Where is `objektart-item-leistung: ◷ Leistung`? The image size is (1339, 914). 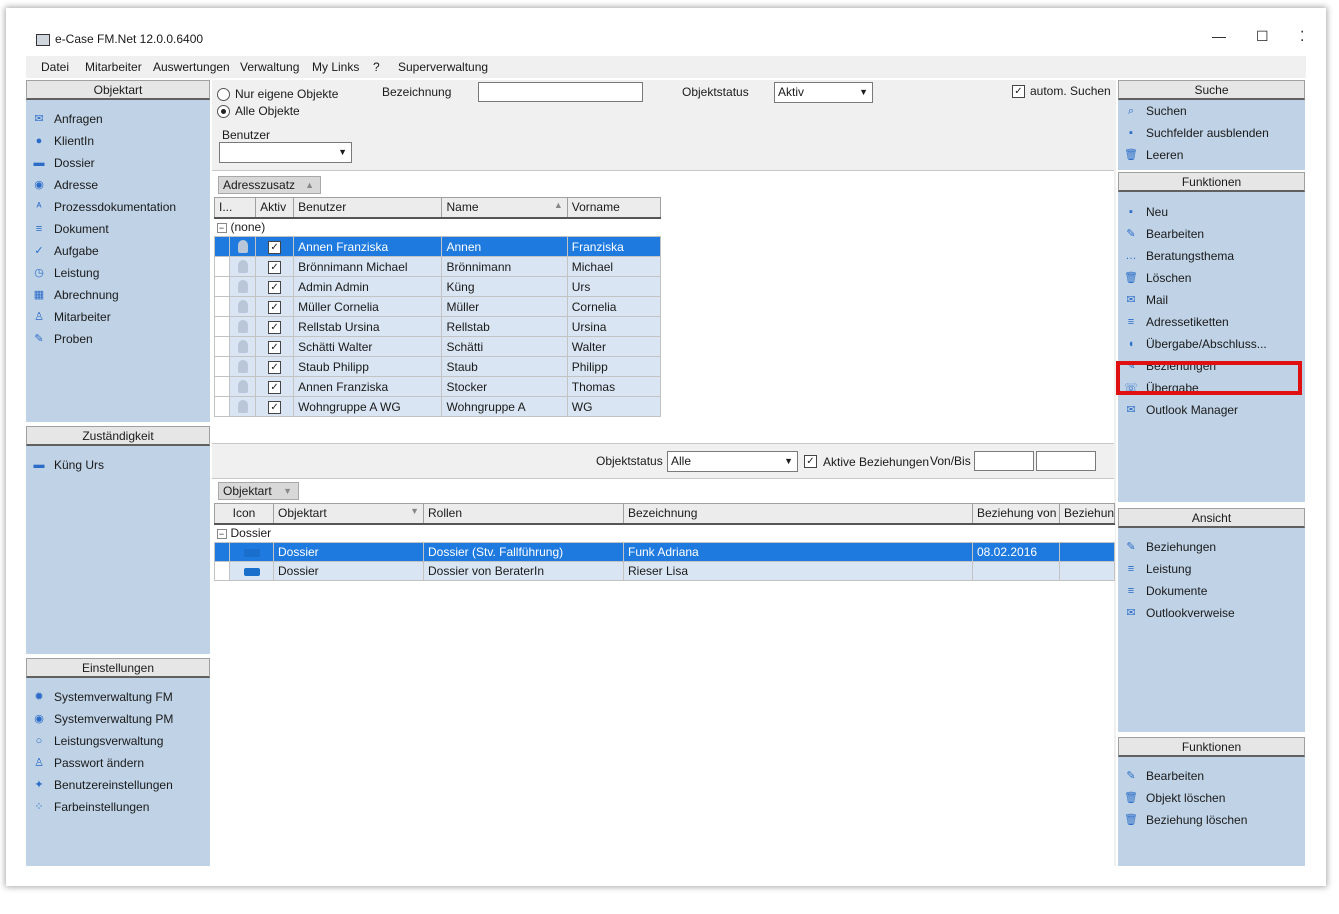 objektart-item-leistung: ◷ Leistung is located at coordinates (118, 273).